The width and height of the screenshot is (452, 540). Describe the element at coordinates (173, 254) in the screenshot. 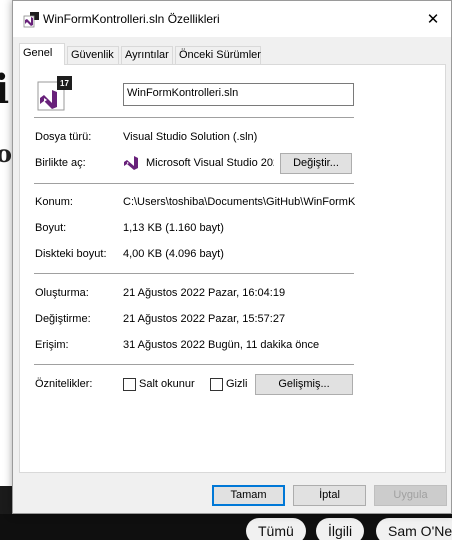

I see `disk-size-value: 4,00 KB (4.096 bayt)` at that location.